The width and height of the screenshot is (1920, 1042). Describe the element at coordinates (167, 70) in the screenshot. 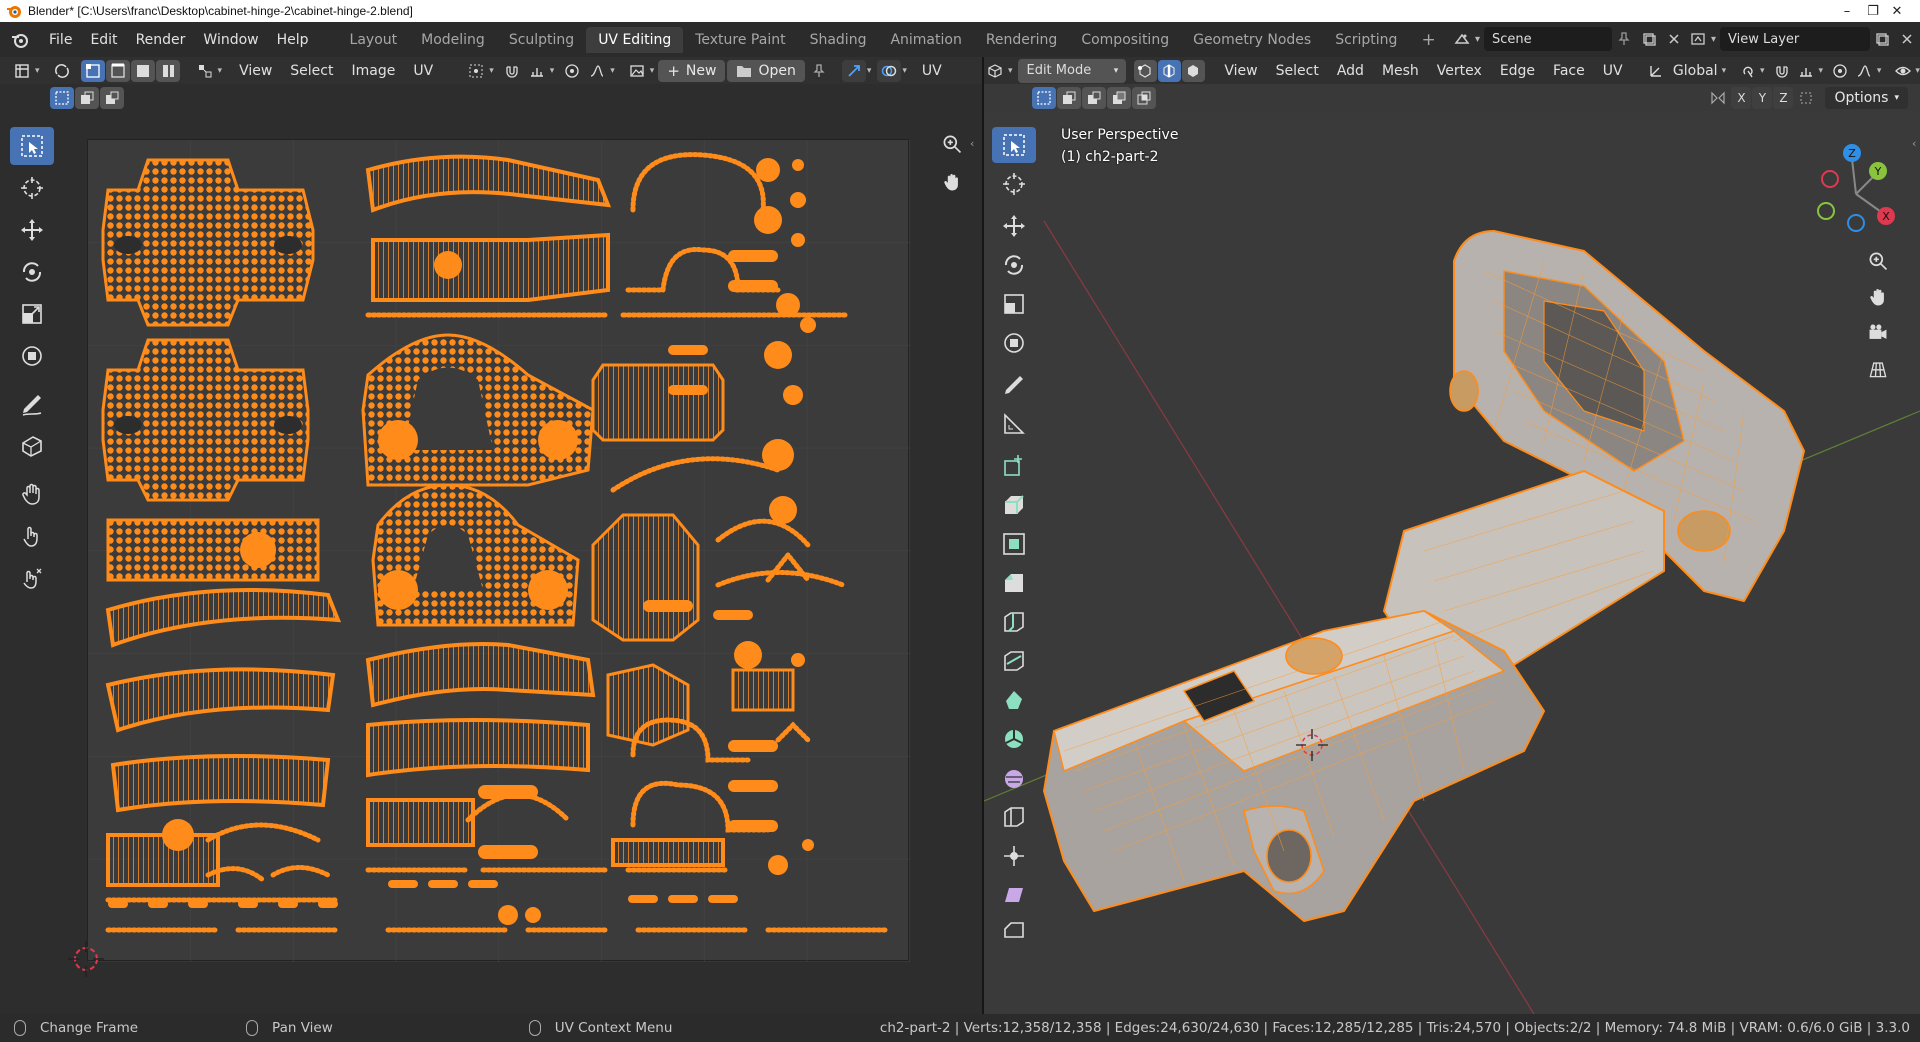

I see `uv-island-select-icon` at that location.